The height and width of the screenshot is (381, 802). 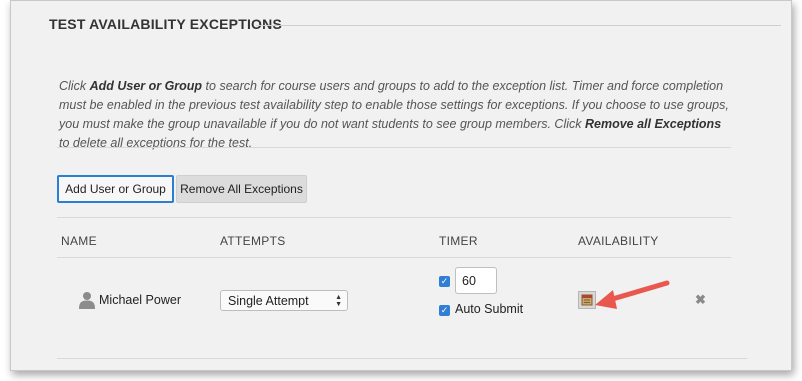 What do you see at coordinates (632, 294) in the screenshot?
I see `annotation-arrow-icon` at bounding box center [632, 294].